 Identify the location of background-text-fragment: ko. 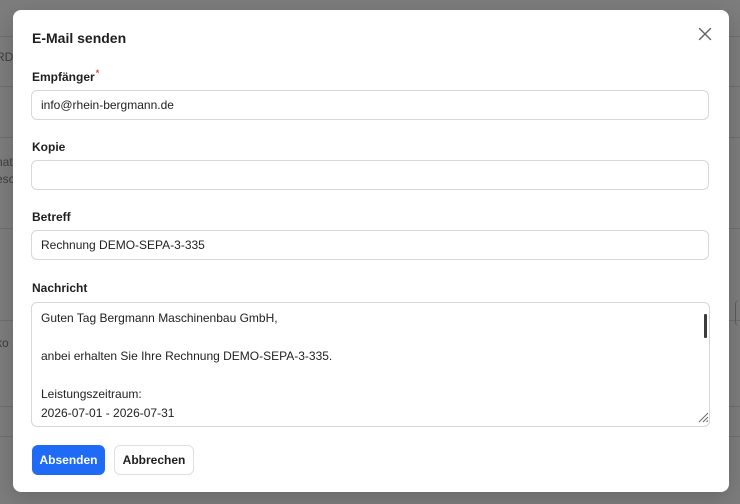
(4, 343).